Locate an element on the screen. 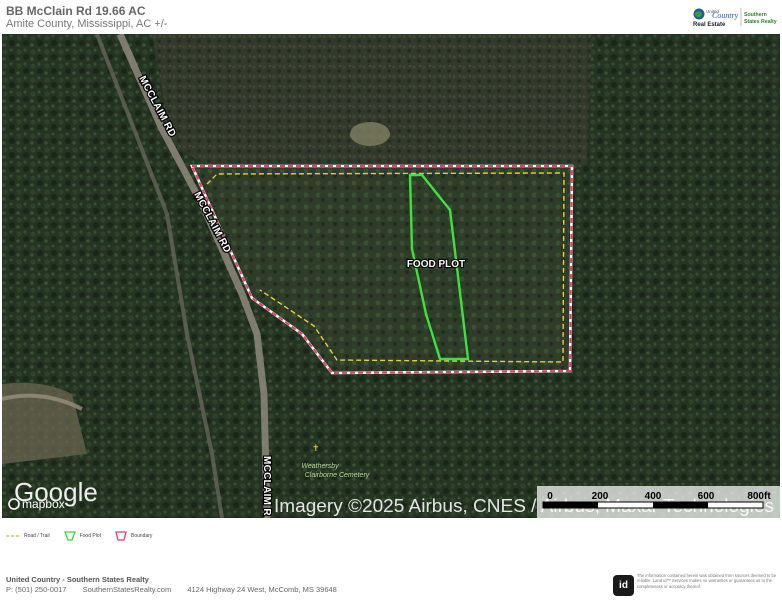 The height and width of the screenshot is (600, 782). logo-partner-line2: States Realty is located at coordinates (760, 22).